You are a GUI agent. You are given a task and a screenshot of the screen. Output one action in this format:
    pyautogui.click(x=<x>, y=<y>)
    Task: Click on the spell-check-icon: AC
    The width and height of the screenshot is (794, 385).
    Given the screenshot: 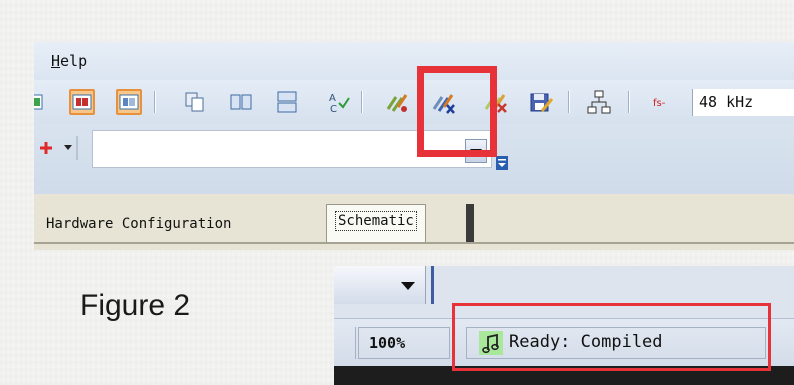 What is the action you would take?
    pyautogui.click(x=339, y=104)
    